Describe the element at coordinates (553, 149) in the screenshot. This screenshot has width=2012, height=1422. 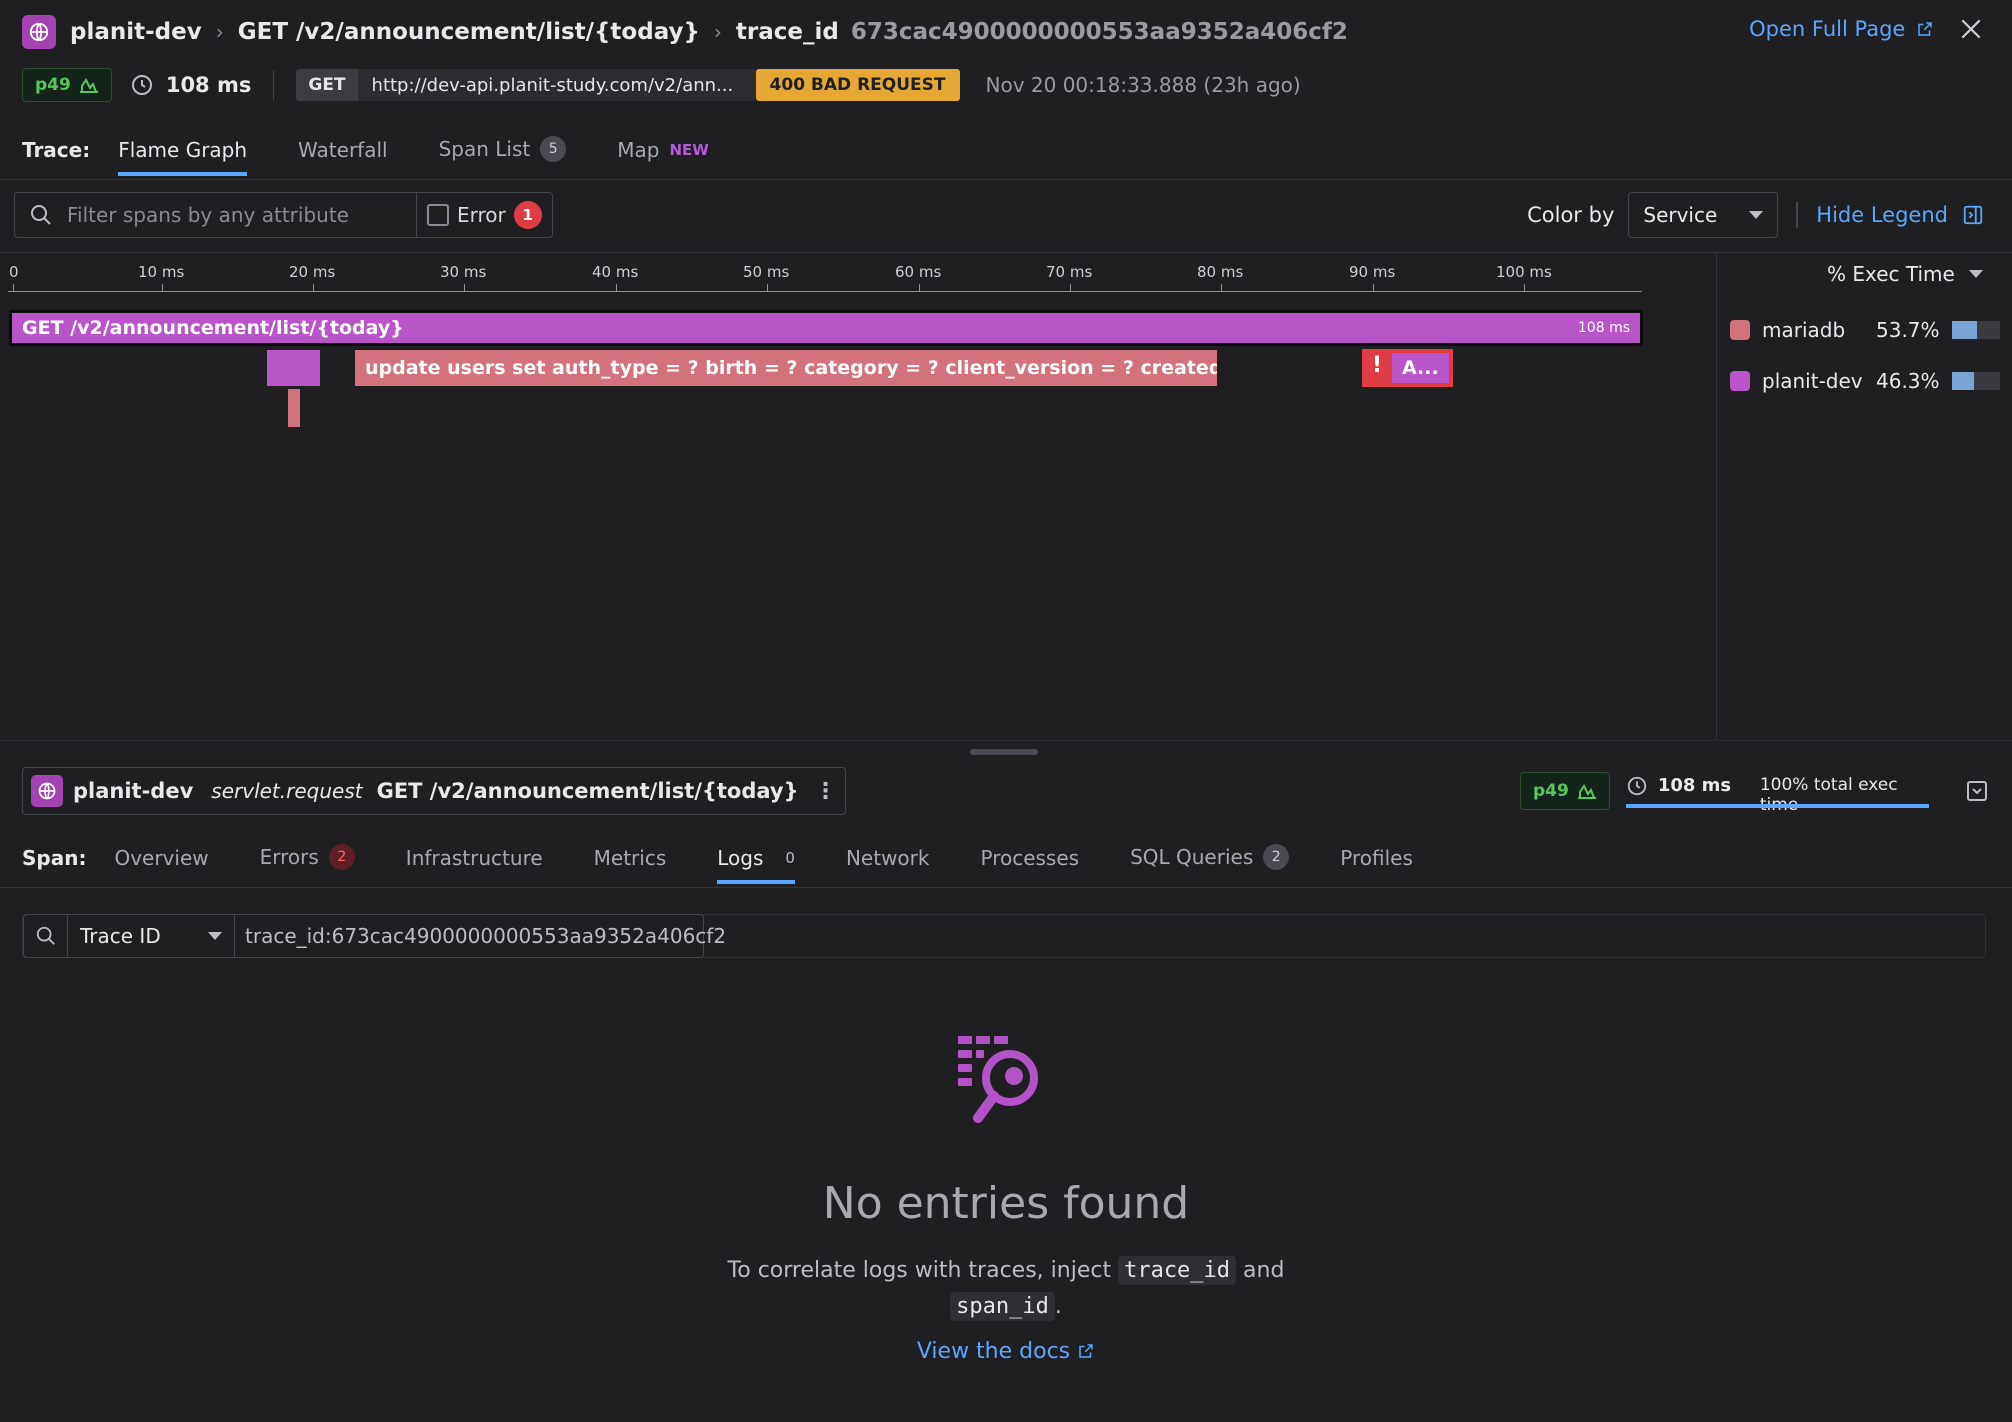
I see `span-count-badge: 5` at that location.